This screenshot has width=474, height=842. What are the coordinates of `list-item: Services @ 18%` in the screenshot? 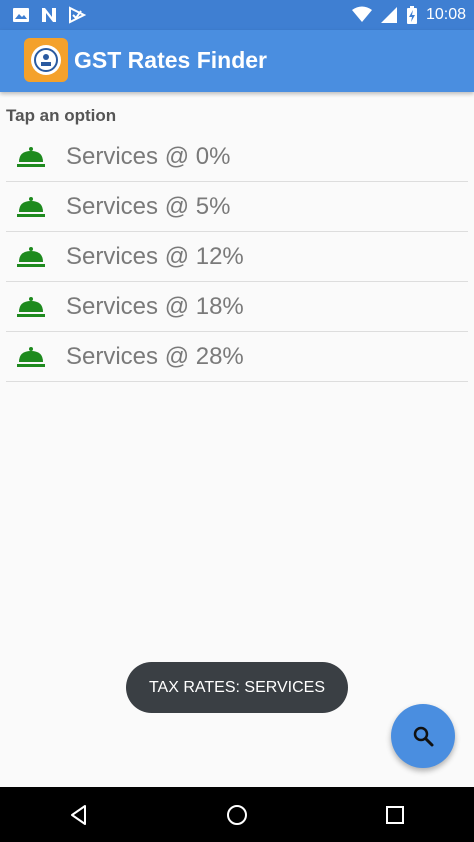 It's located at (237, 307).